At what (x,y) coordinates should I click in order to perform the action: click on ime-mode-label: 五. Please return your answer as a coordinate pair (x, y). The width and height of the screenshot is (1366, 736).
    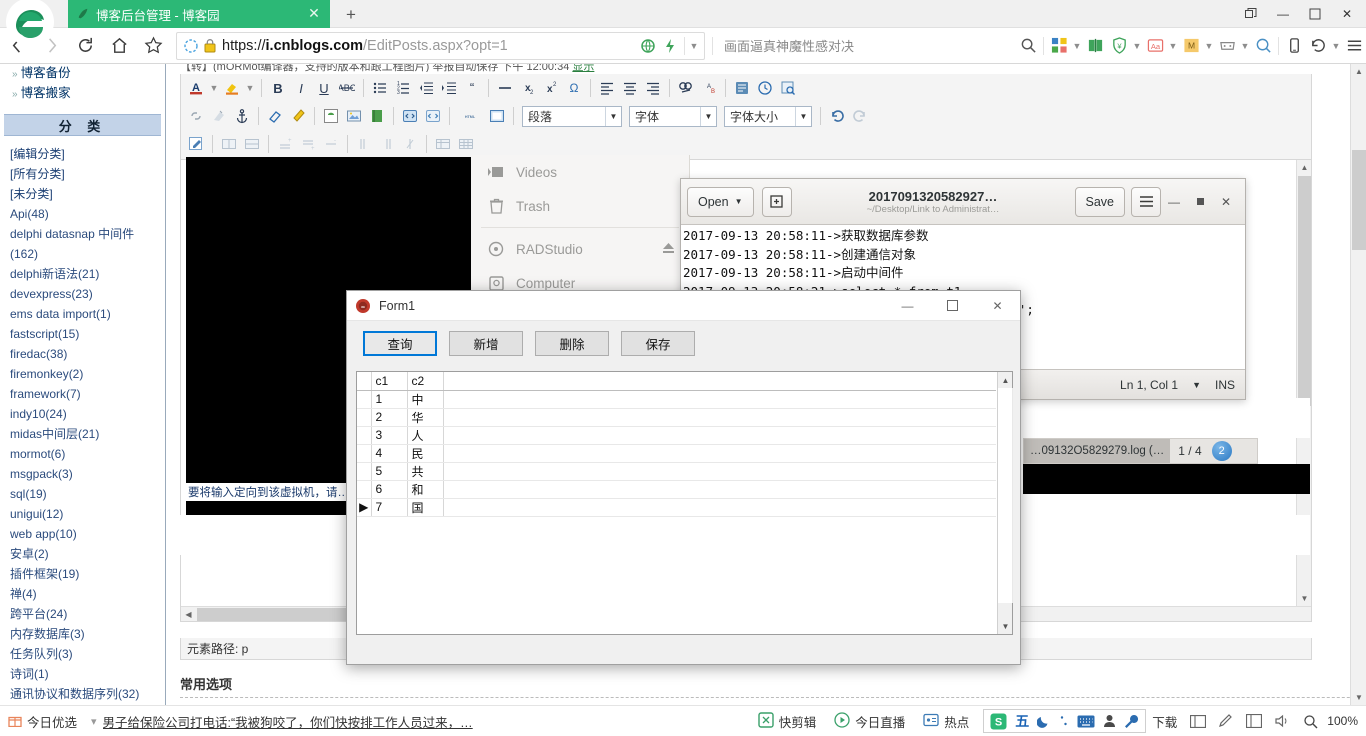
    Looking at the image, I should click on (1022, 721).